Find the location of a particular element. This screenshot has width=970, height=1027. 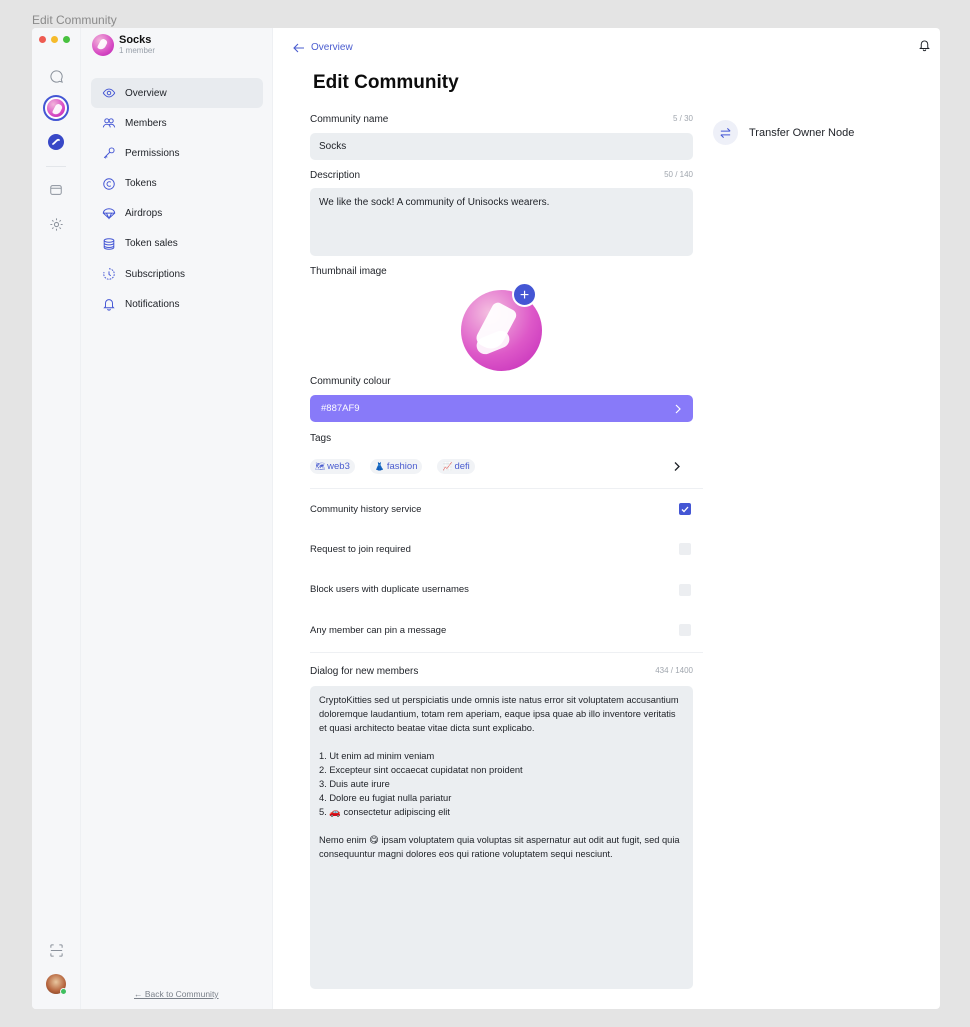

toggle-label: Block users with duplicate usernames is located at coordinates (389, 590).